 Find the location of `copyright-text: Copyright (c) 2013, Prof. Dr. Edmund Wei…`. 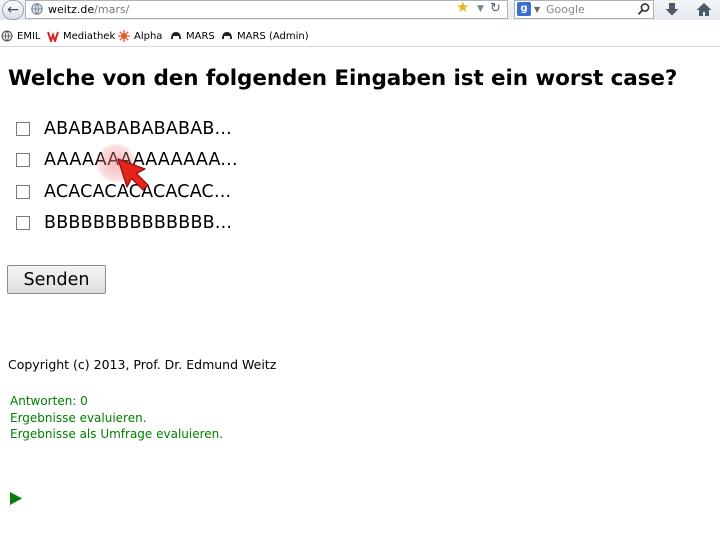

copyright-text: Copyright (c) 2013, Prof. Dr. Edmund Wei… is located at coordinates (142, 364).